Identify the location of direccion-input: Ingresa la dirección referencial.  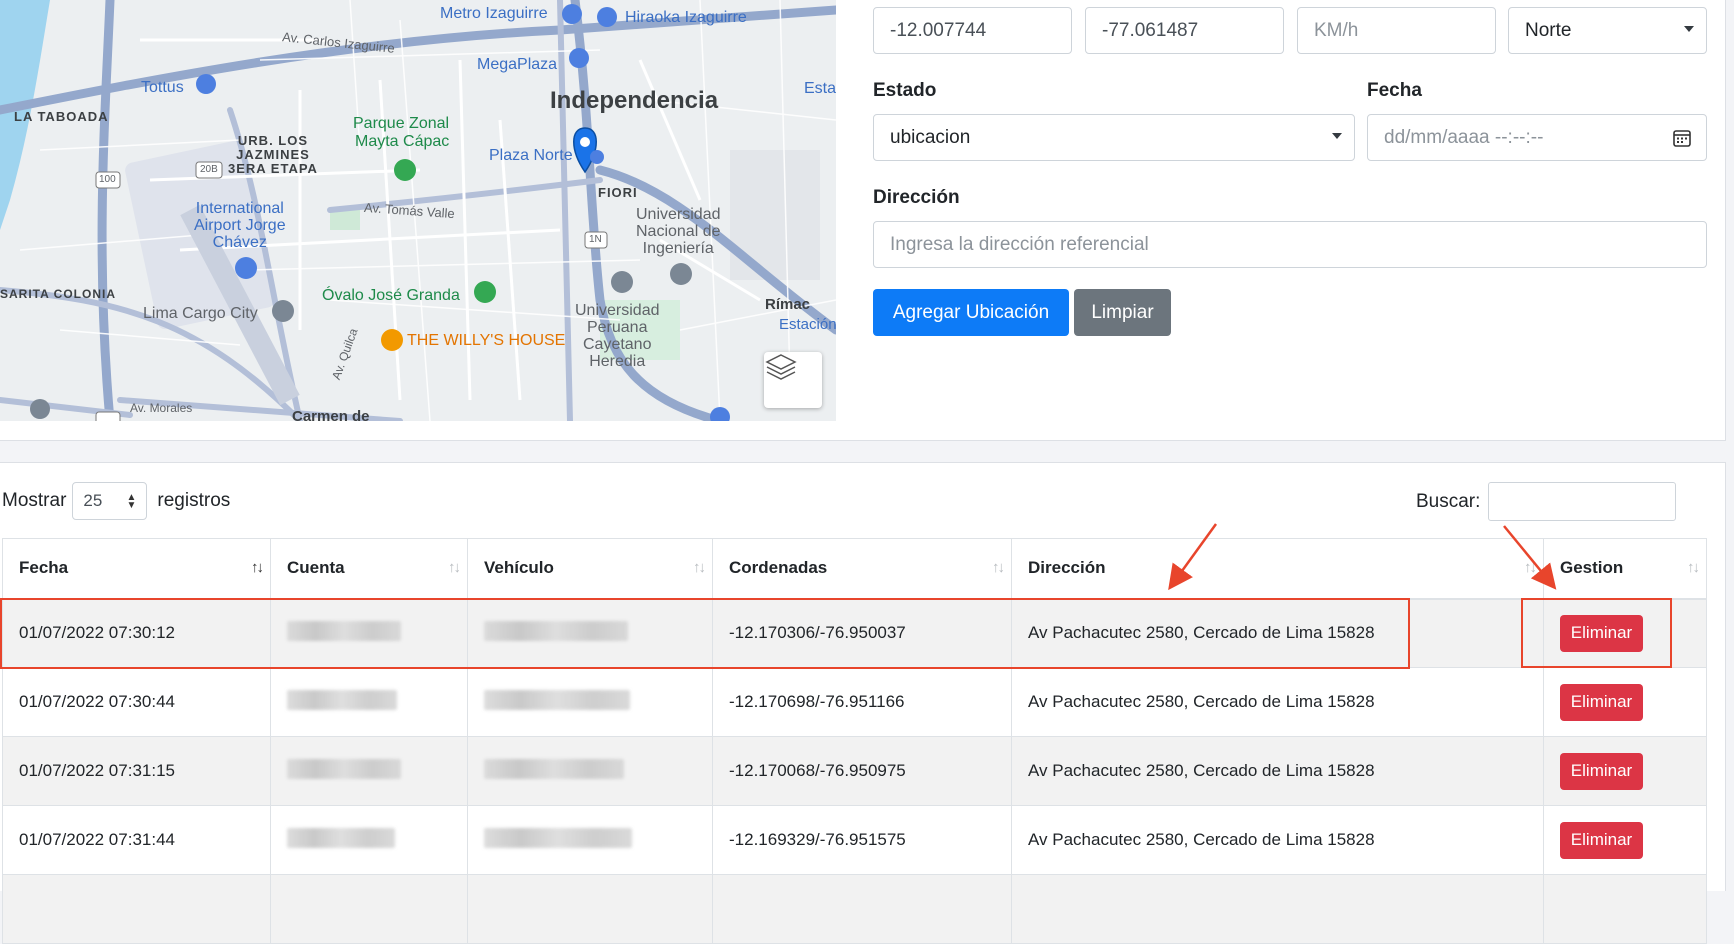
(1290, 244).